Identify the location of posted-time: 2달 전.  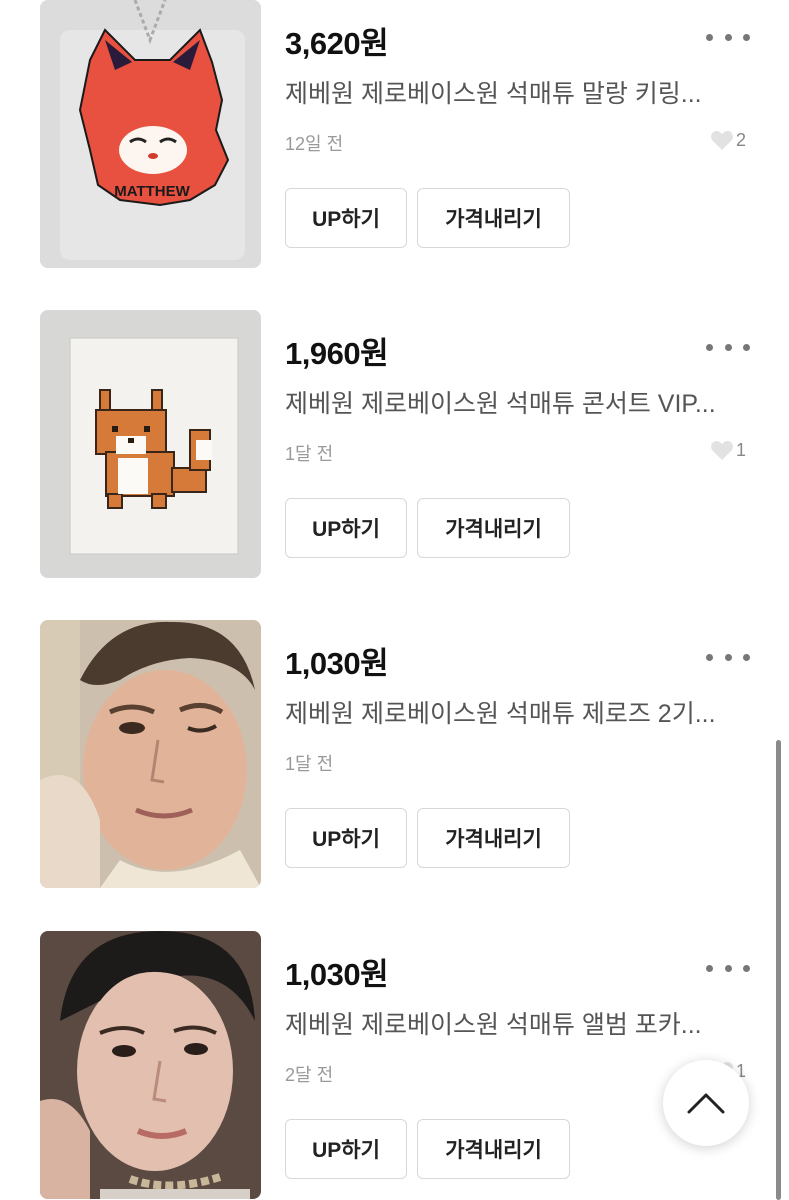
(309, 1075).